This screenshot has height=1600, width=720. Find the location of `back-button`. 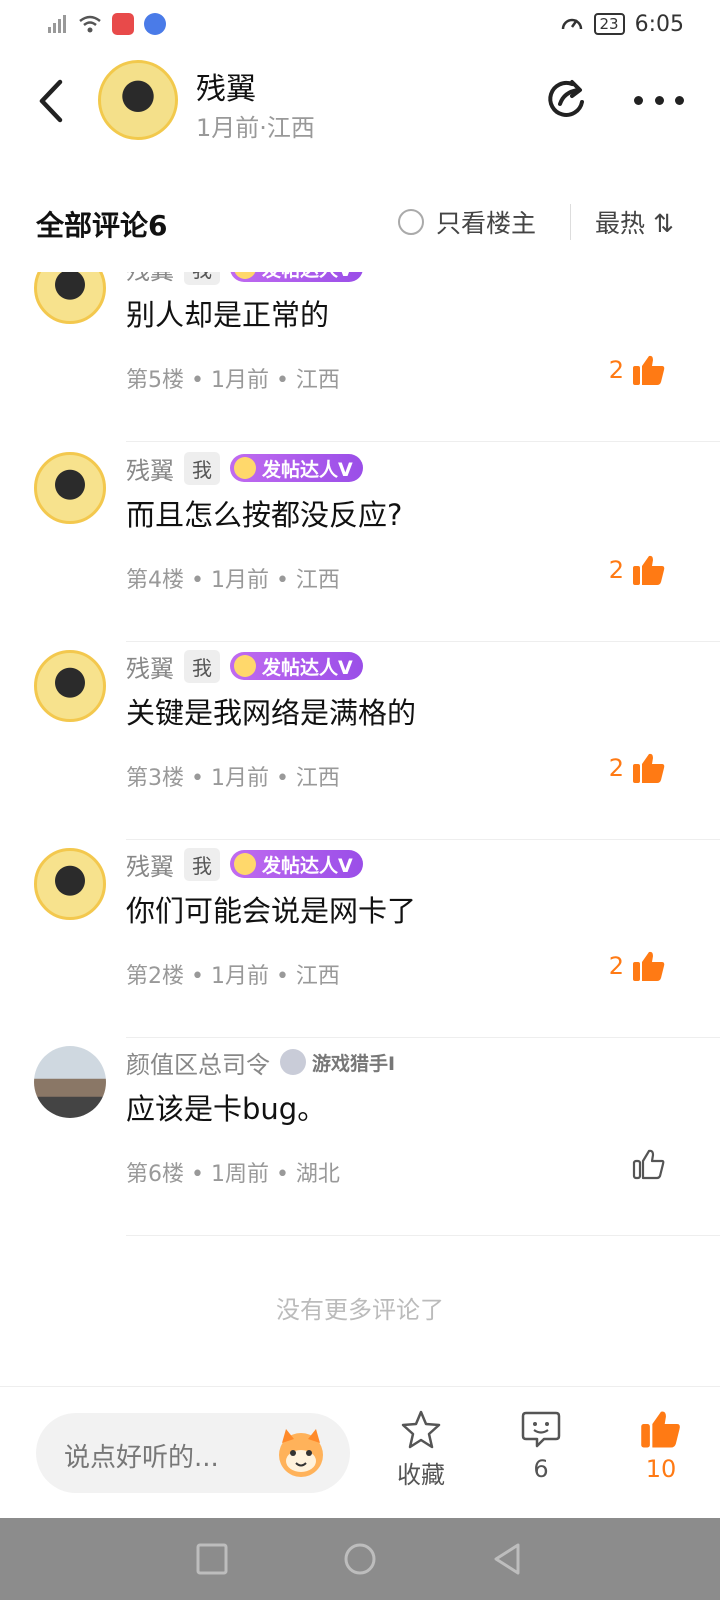

back-button is located at coordinates (52, 101).